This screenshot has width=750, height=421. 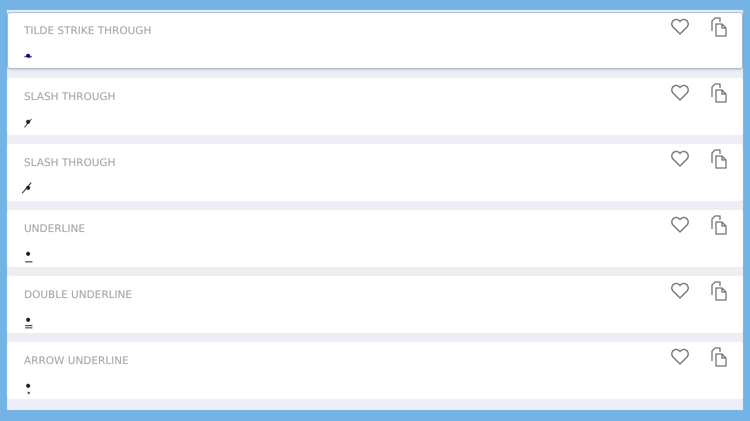 What do you see at coordinates (375, 172) in the screenshot?
I see `style-card: SLASH THROUGH •̸` at bounding box center [375, 172].